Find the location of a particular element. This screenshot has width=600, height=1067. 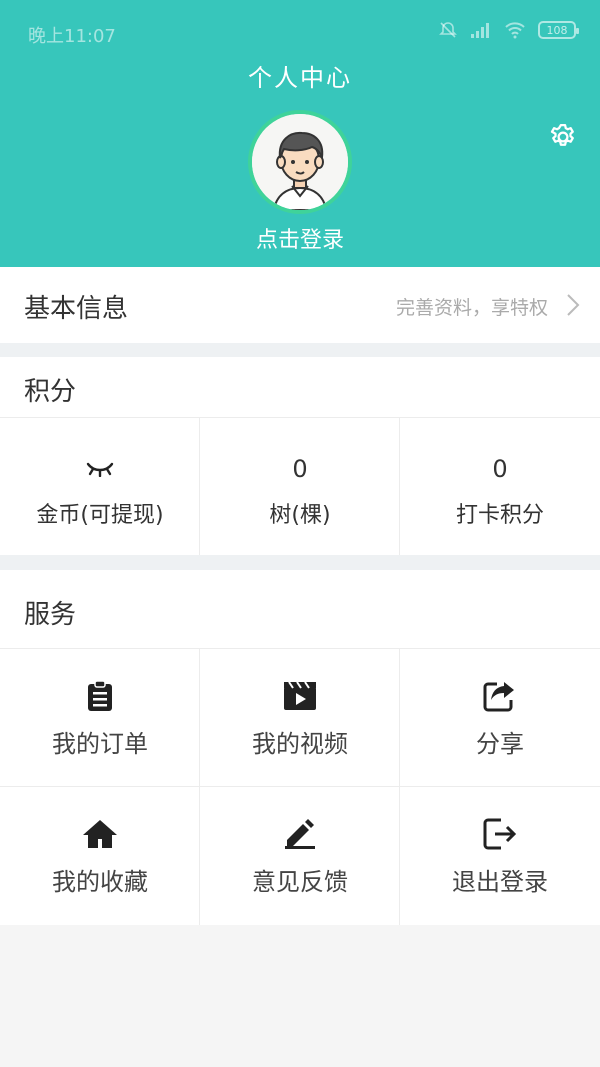

points-item-label: 树(棵) is located at coordinates (300, 515).